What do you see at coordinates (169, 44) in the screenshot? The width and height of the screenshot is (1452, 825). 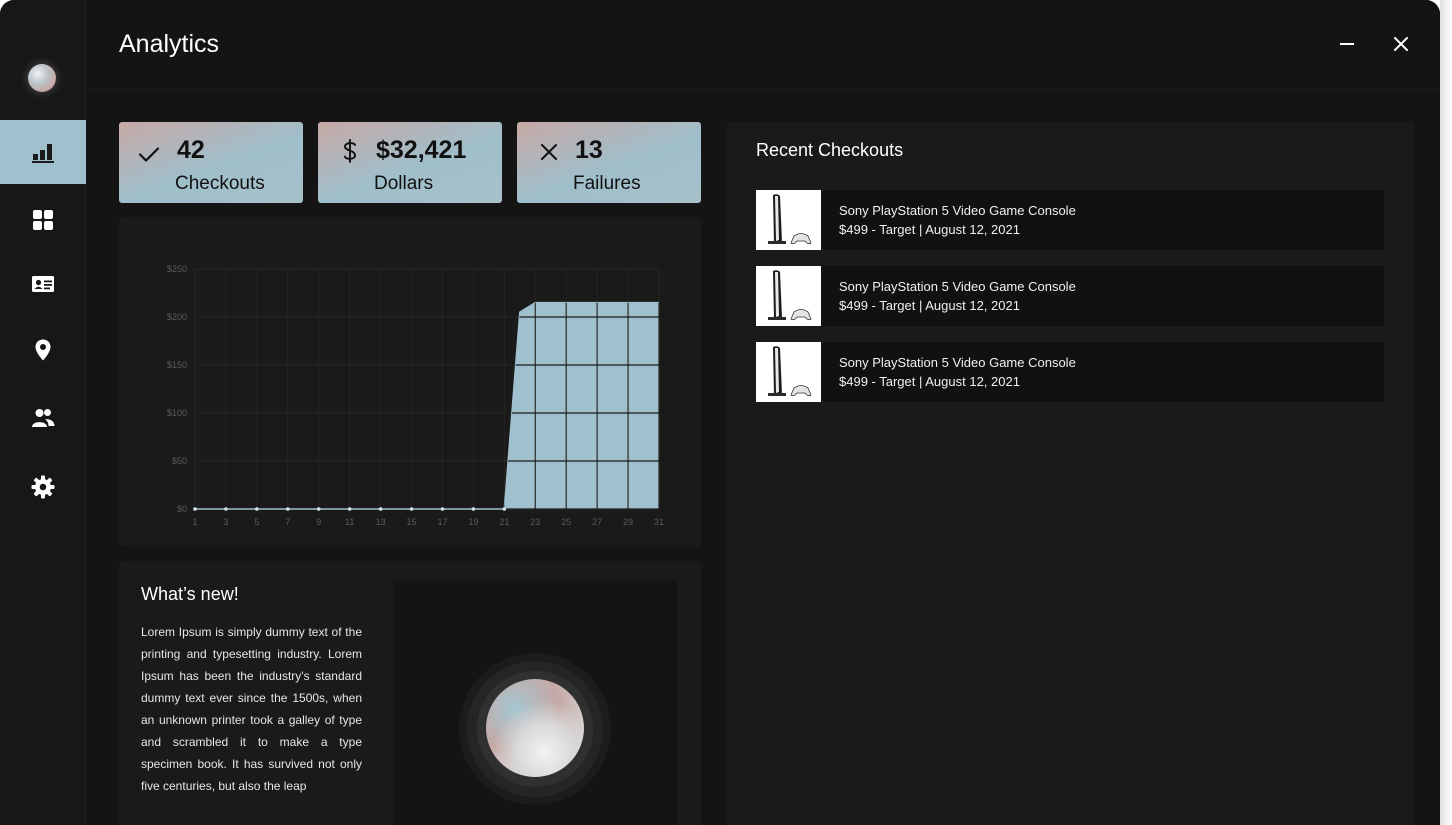 I see `page-title: Analytics` at bounding box center [169, 44].